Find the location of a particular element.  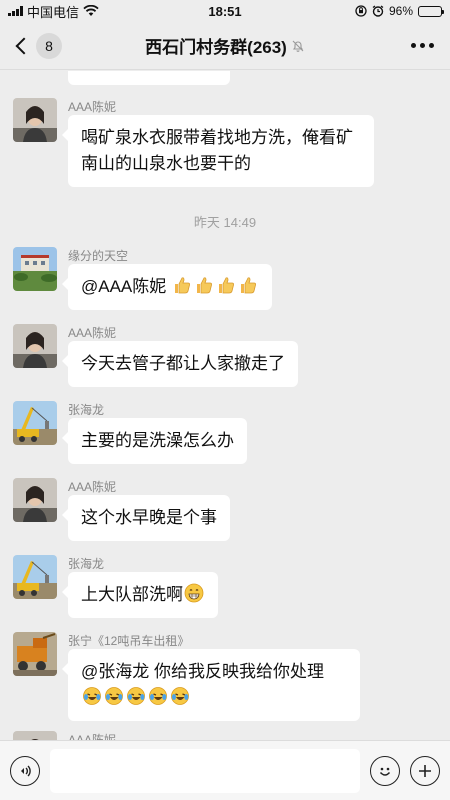

status-left: 中国电信 is located at coordinates (53, 11).